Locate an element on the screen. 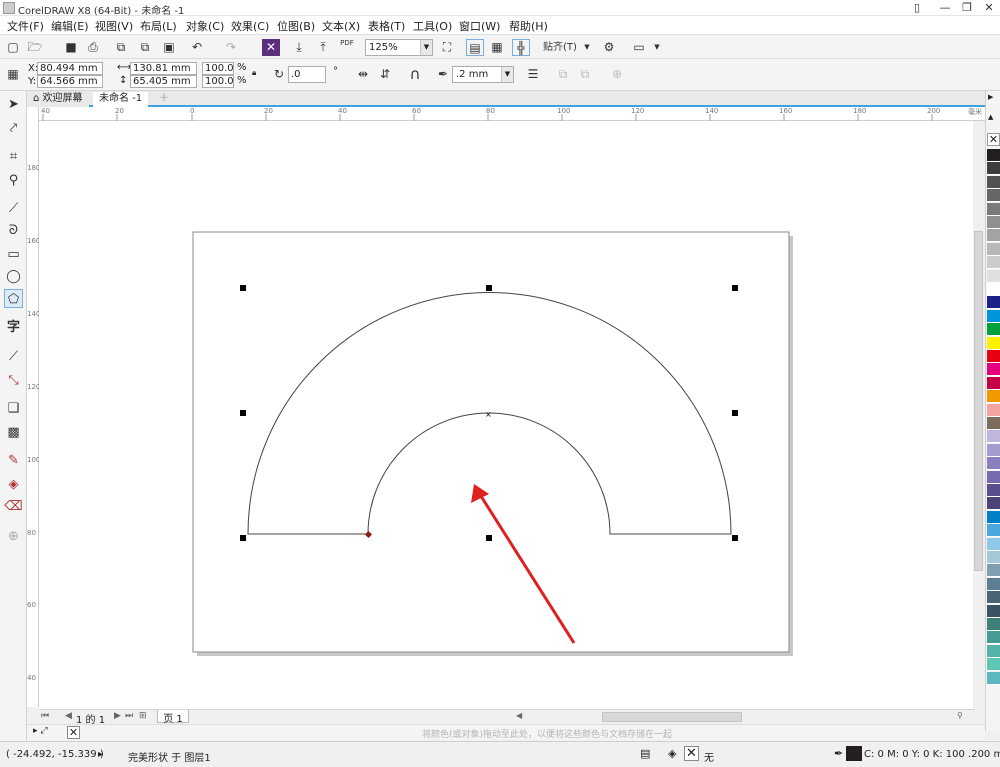  export-icon: ⤒ is located at coordinates (323, 47).